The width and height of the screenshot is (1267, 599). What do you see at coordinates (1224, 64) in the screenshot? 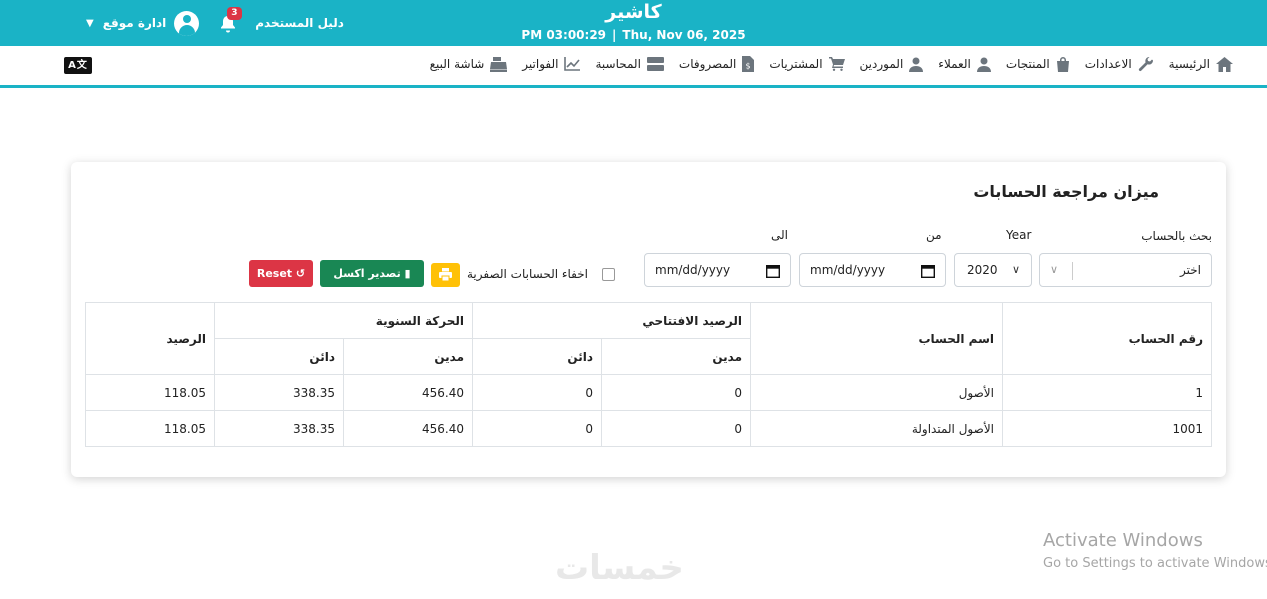
I see `home-icon` at bounding box center [1224, 64].